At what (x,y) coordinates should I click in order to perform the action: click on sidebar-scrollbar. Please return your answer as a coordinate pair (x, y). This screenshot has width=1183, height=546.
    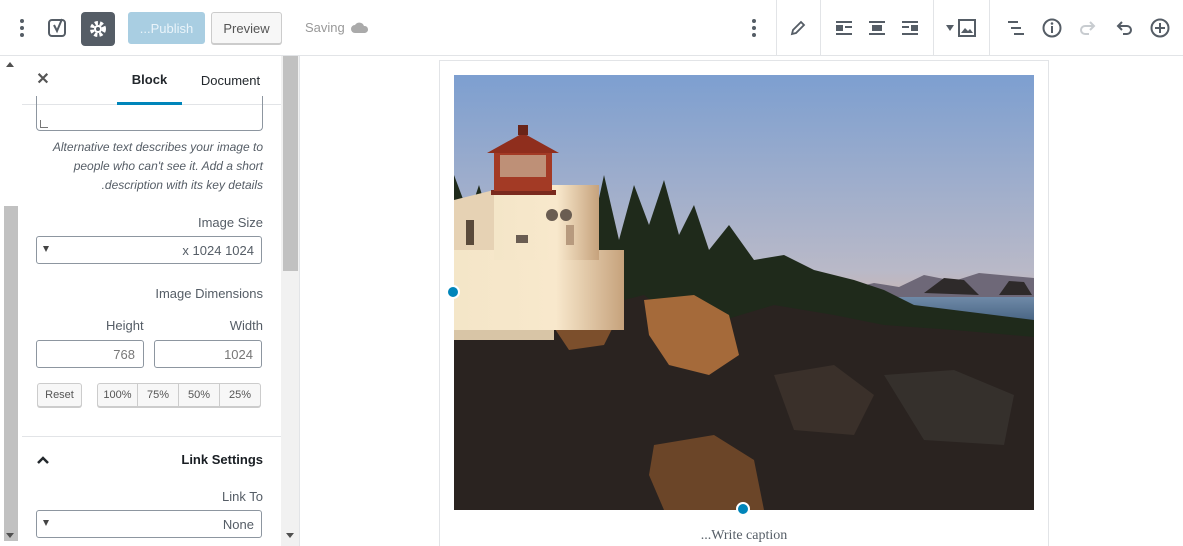
    Looking at the image, I should click on (290, 301).